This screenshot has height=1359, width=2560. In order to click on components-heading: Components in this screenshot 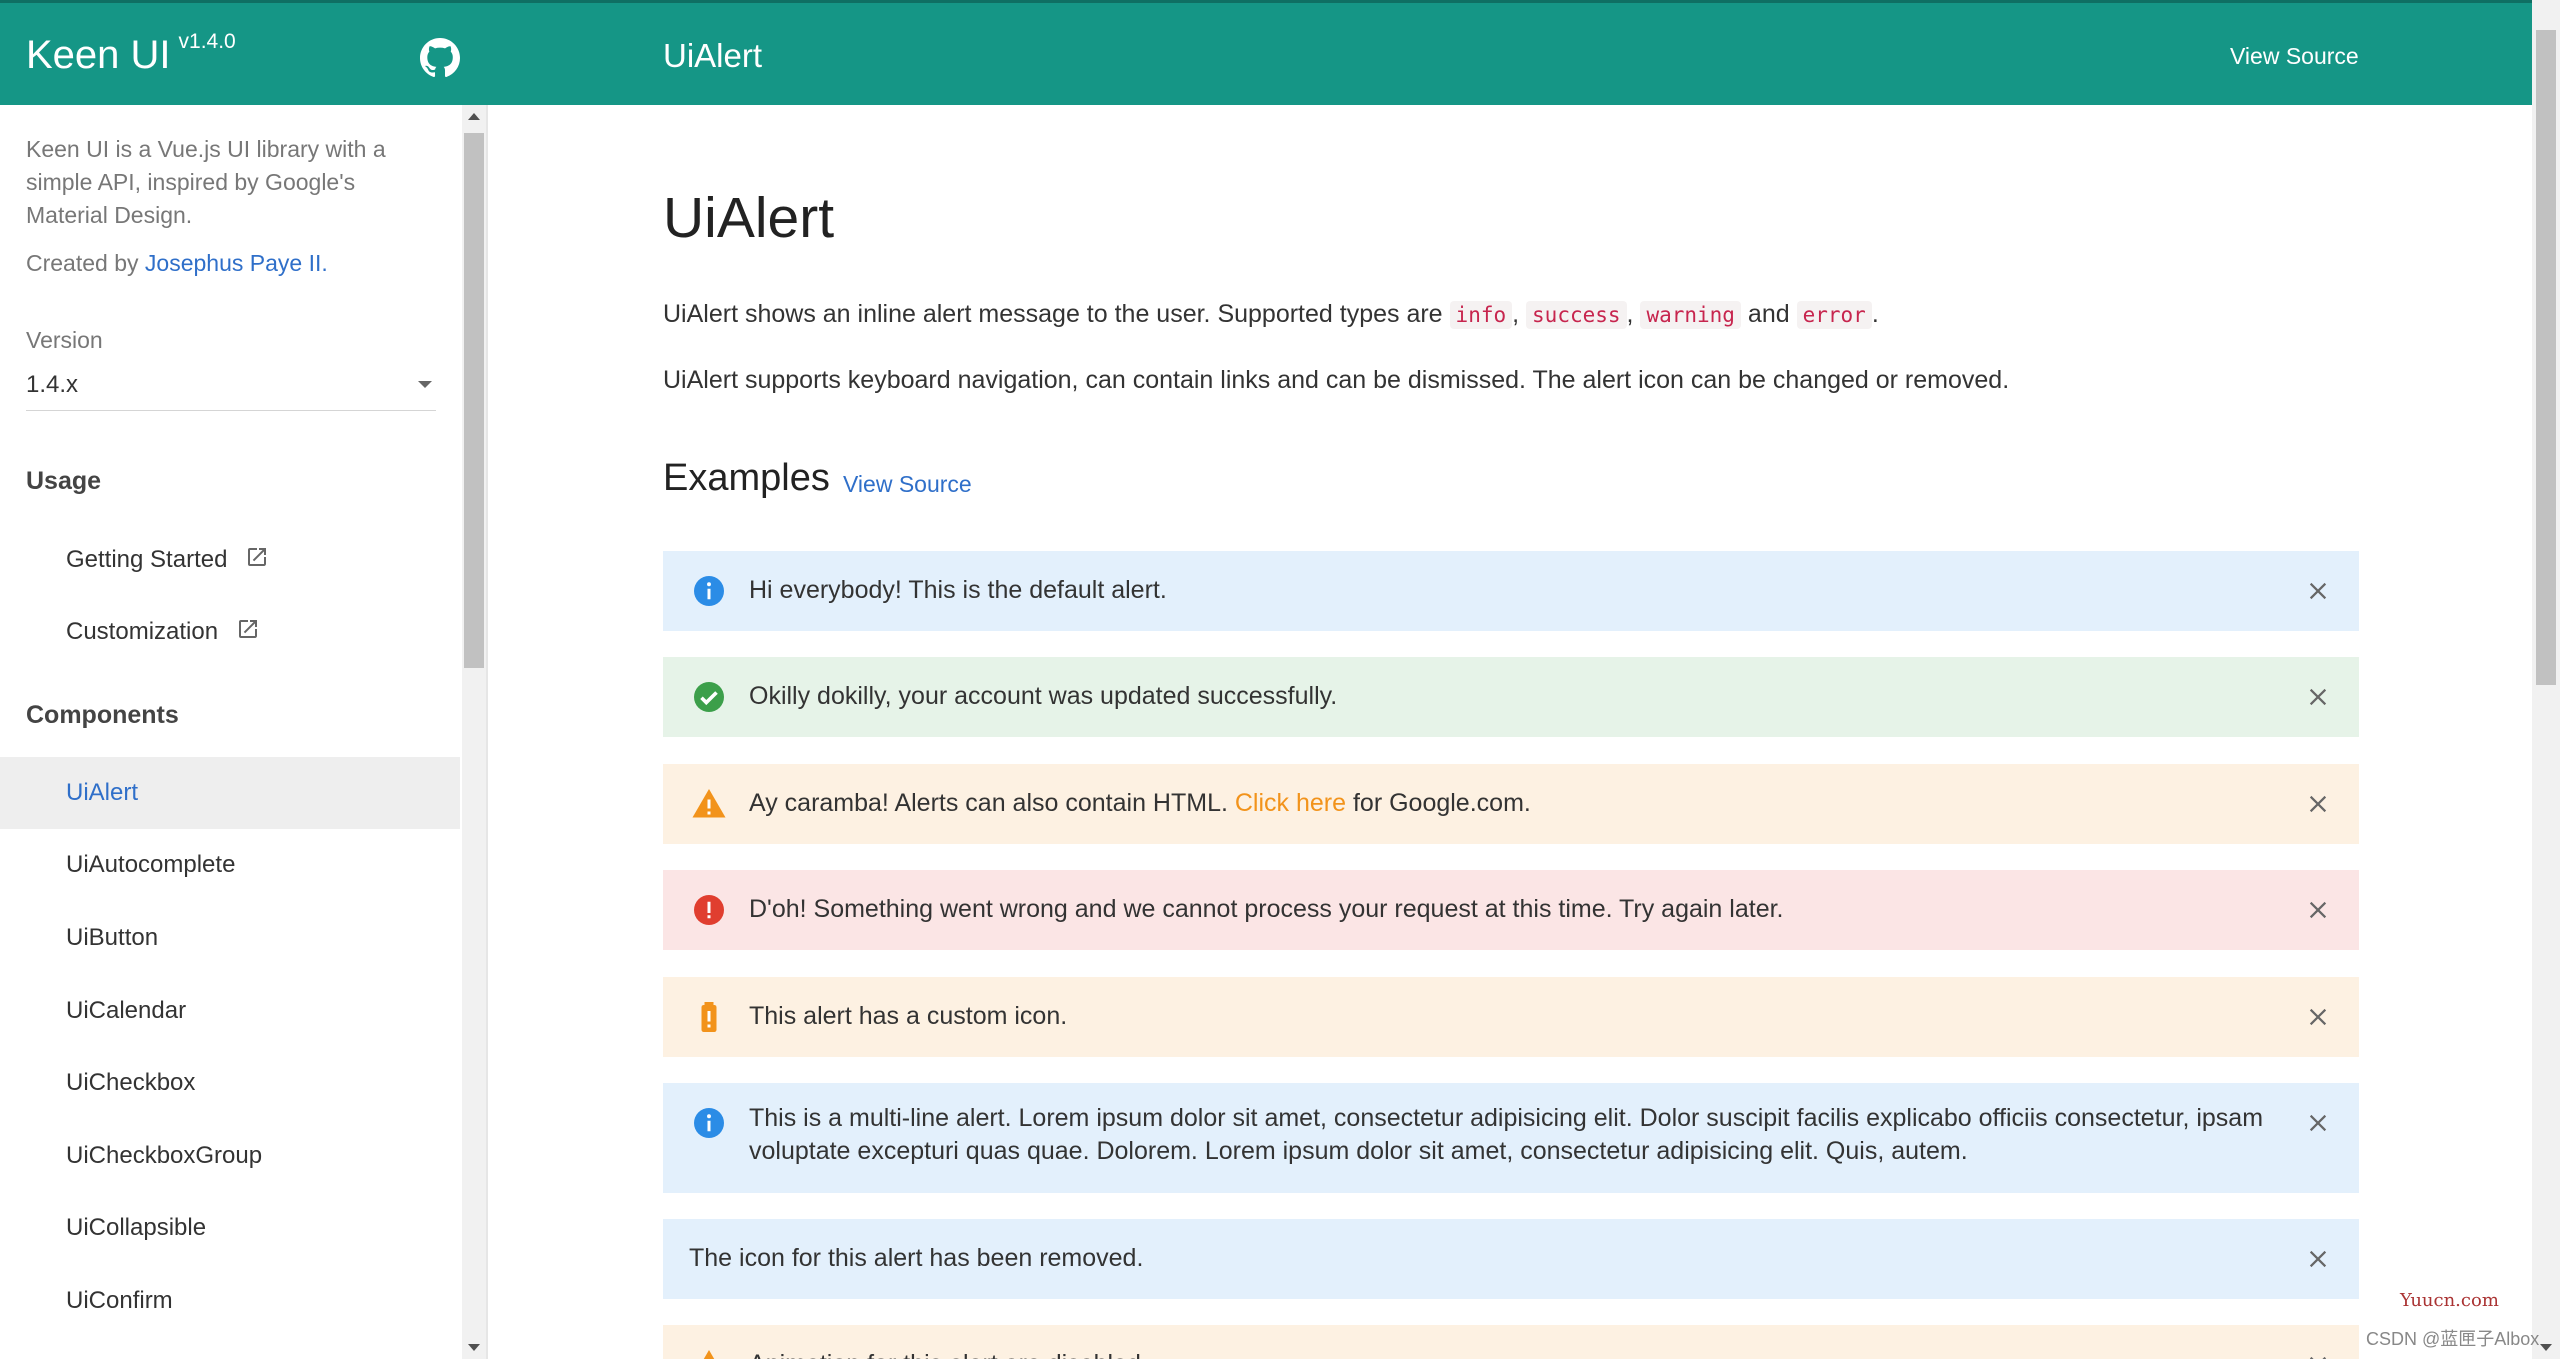, I will do `click(102, 715)`.